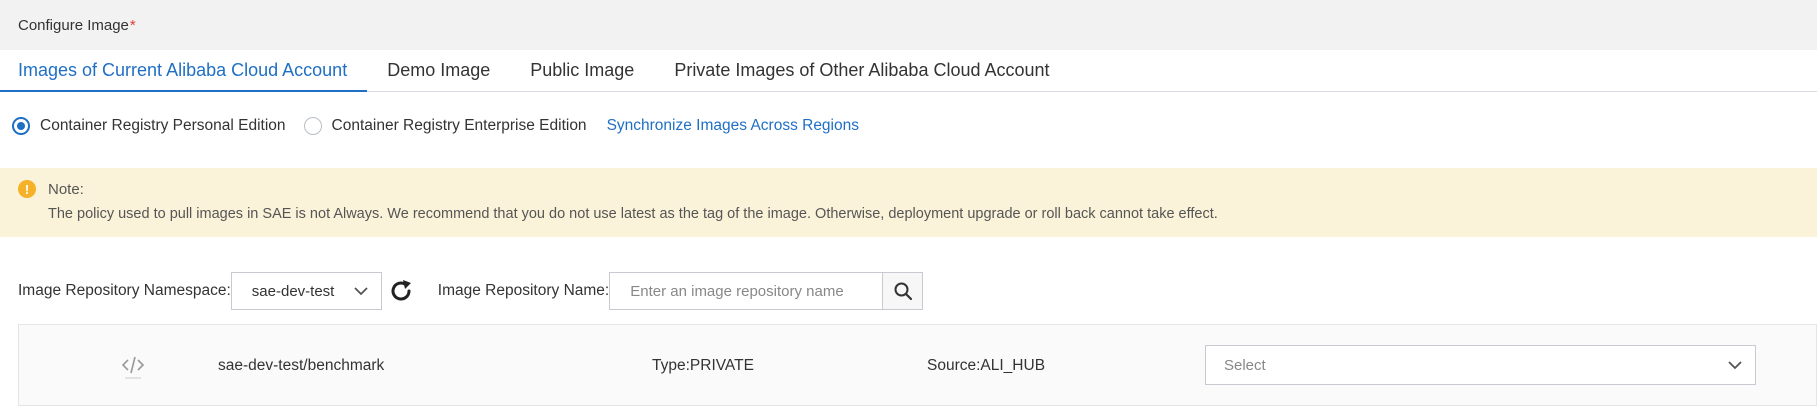  What do you see at coordinates (1480, 365) in the screenshot?
I see `image-tag-select: Select` at bounding box center [1480, 365].